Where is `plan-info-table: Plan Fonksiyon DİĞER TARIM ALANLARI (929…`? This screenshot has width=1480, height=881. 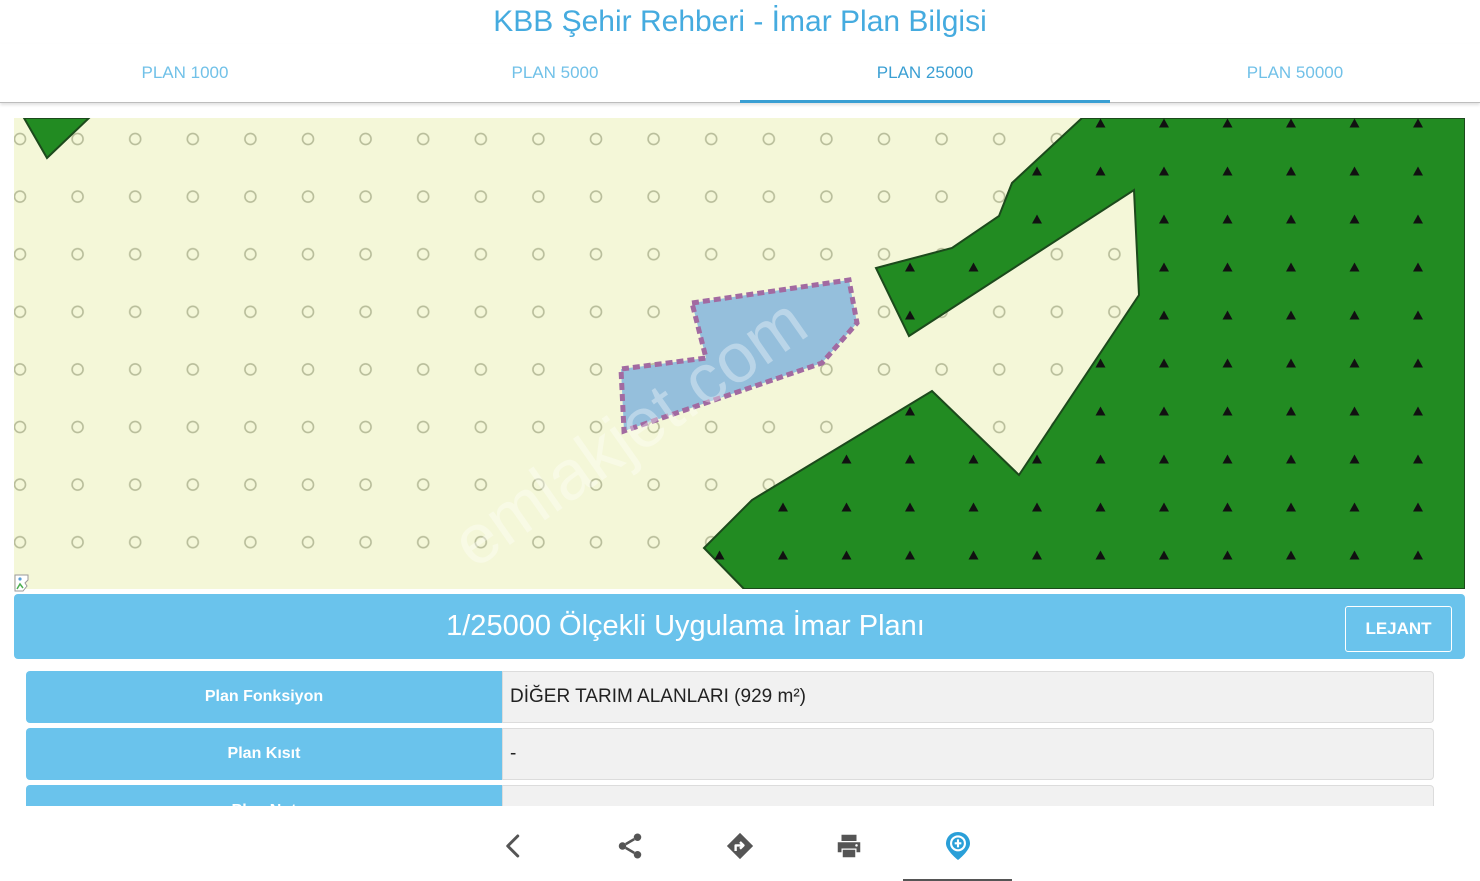
plan-info-table: Plan Fonksiyon DİĞER TARIM ALANLARI (929… is located at coordinates (730, 738).